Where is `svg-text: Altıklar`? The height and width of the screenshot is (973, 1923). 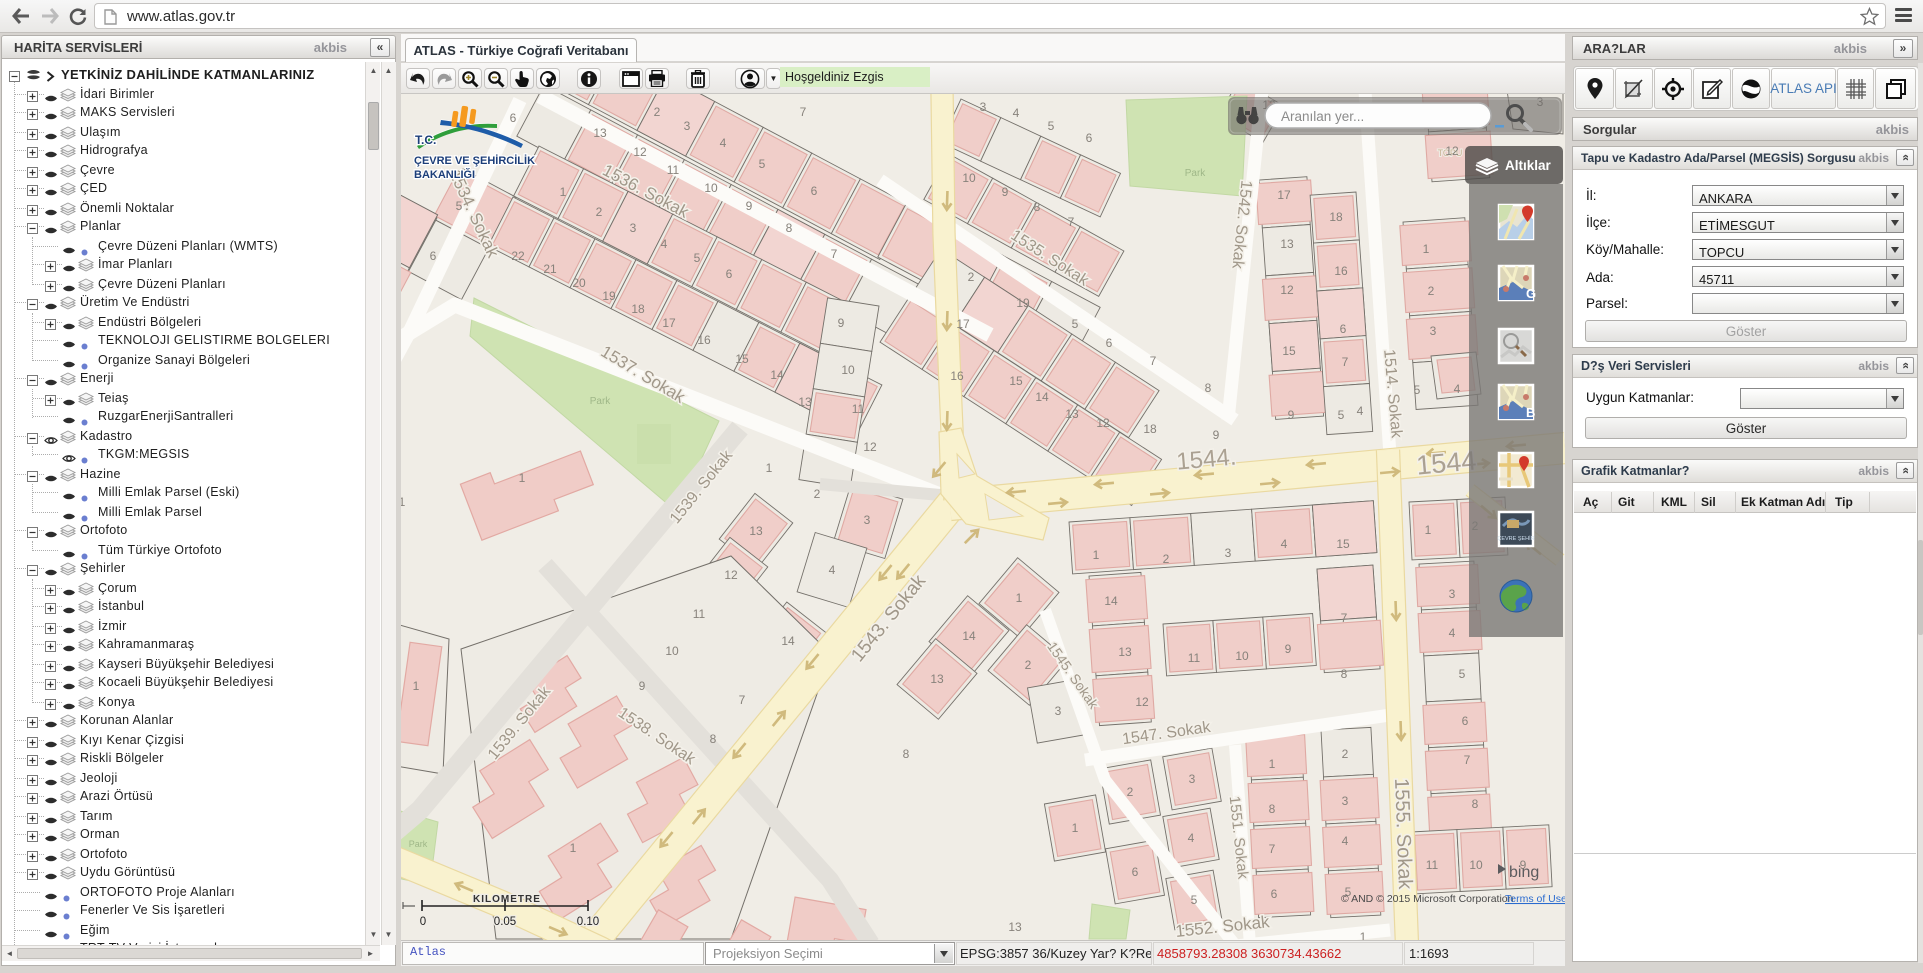
svg-text: Altıklar is located at coordinates (1528, 165).